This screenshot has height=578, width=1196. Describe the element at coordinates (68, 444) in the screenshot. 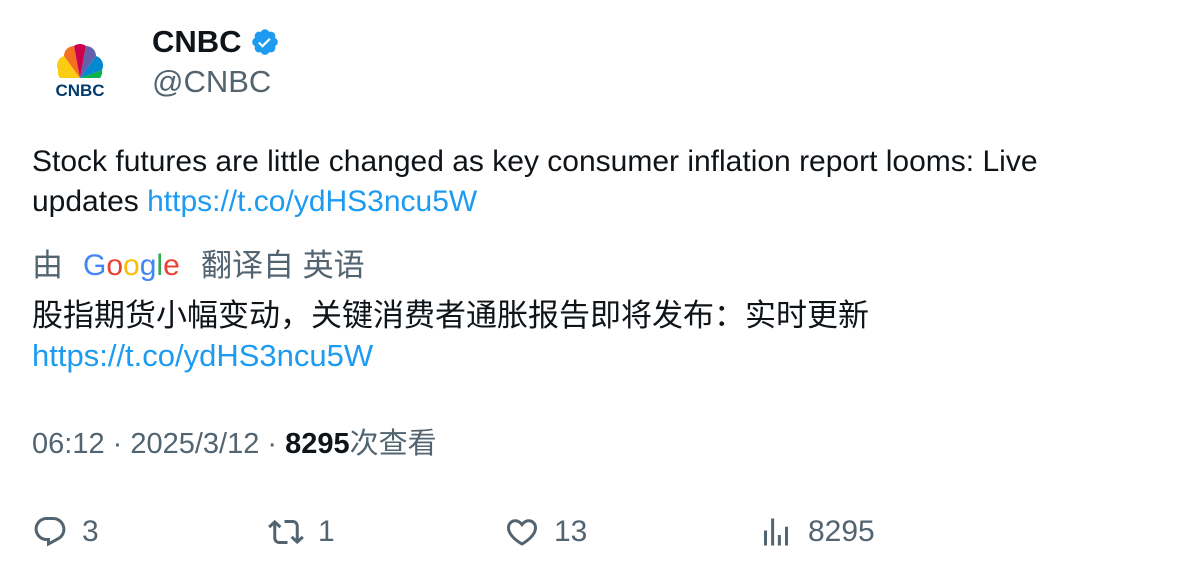

I see `tweet-time: 06:12` at that location.